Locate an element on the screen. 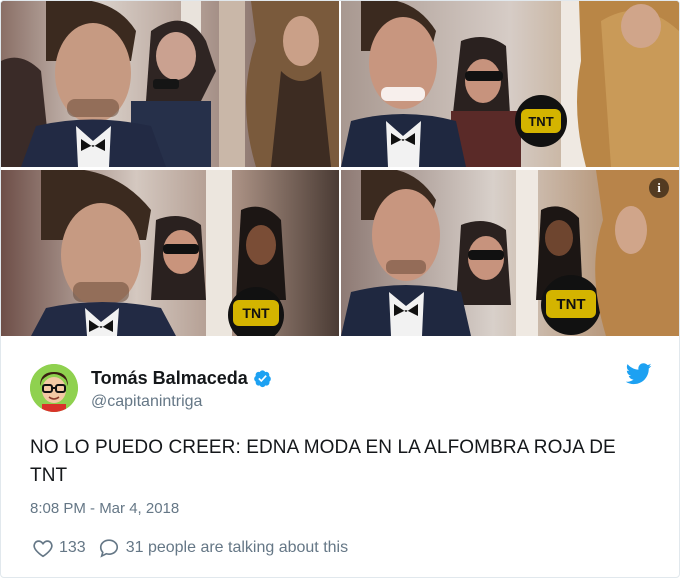 The width and height of the screenshot is (680, 578). photo-2: TNT is located at coordinates (510, 84).